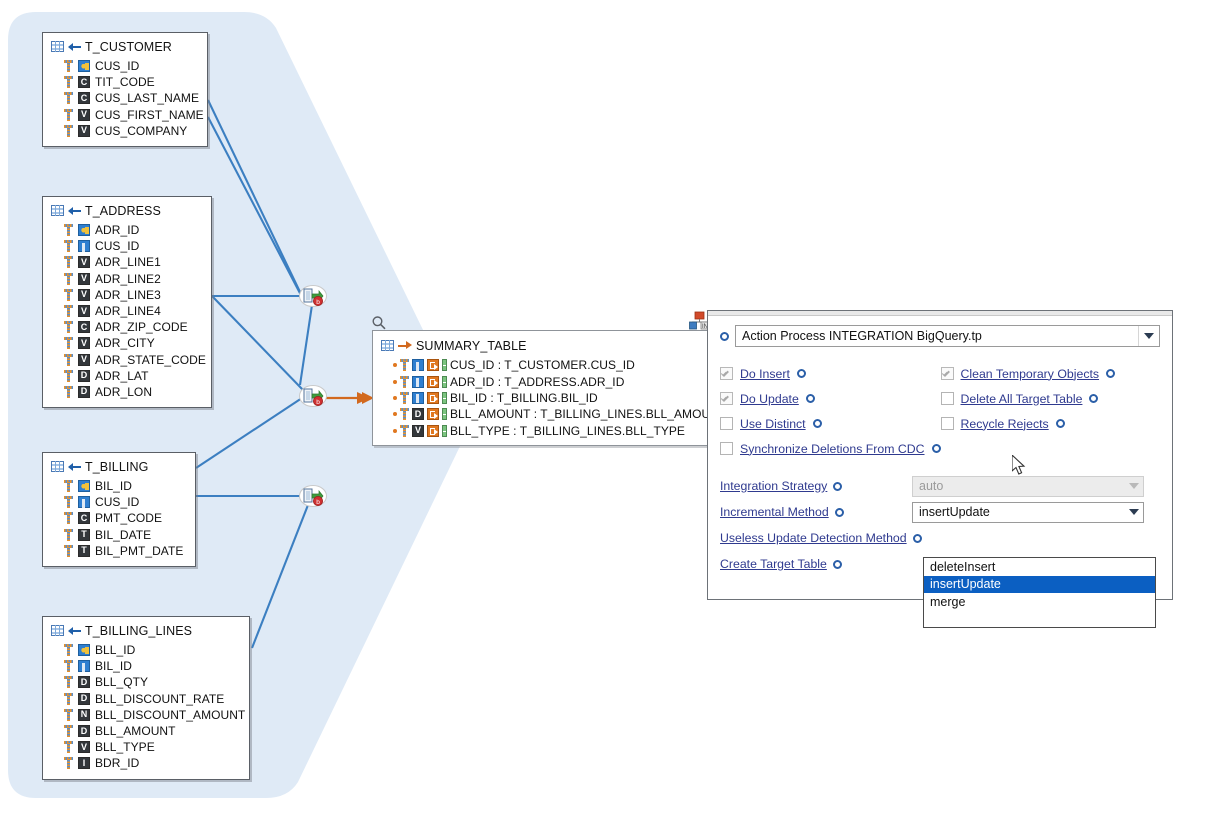  Describe the element at coordinates (127, 376) in the screenshot. I see `column-row: D ADR_LAT` at that location.